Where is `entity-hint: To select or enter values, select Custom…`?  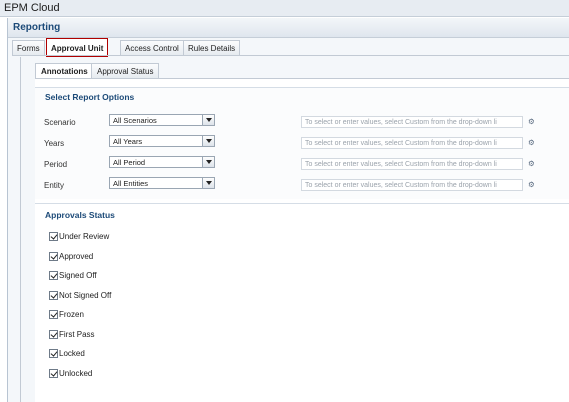
entity-hint: To select or enter values, select Custom… is located at coordinates (401, 185).